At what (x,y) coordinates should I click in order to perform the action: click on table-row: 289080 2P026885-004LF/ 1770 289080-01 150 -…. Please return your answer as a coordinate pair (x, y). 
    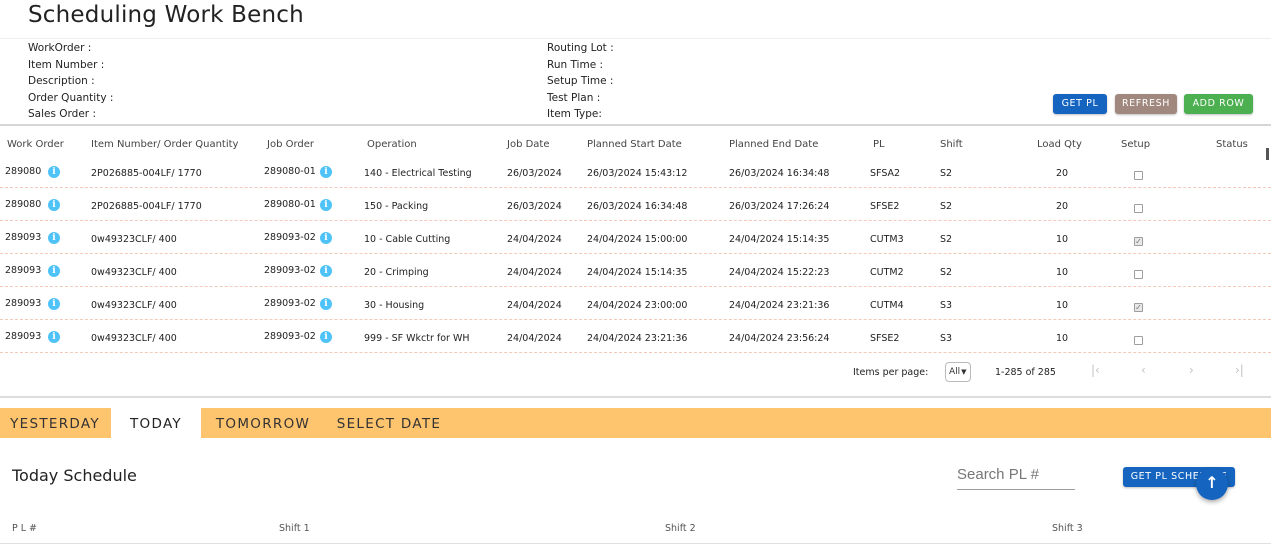
    Looking at the image, I should click on (635, 204).